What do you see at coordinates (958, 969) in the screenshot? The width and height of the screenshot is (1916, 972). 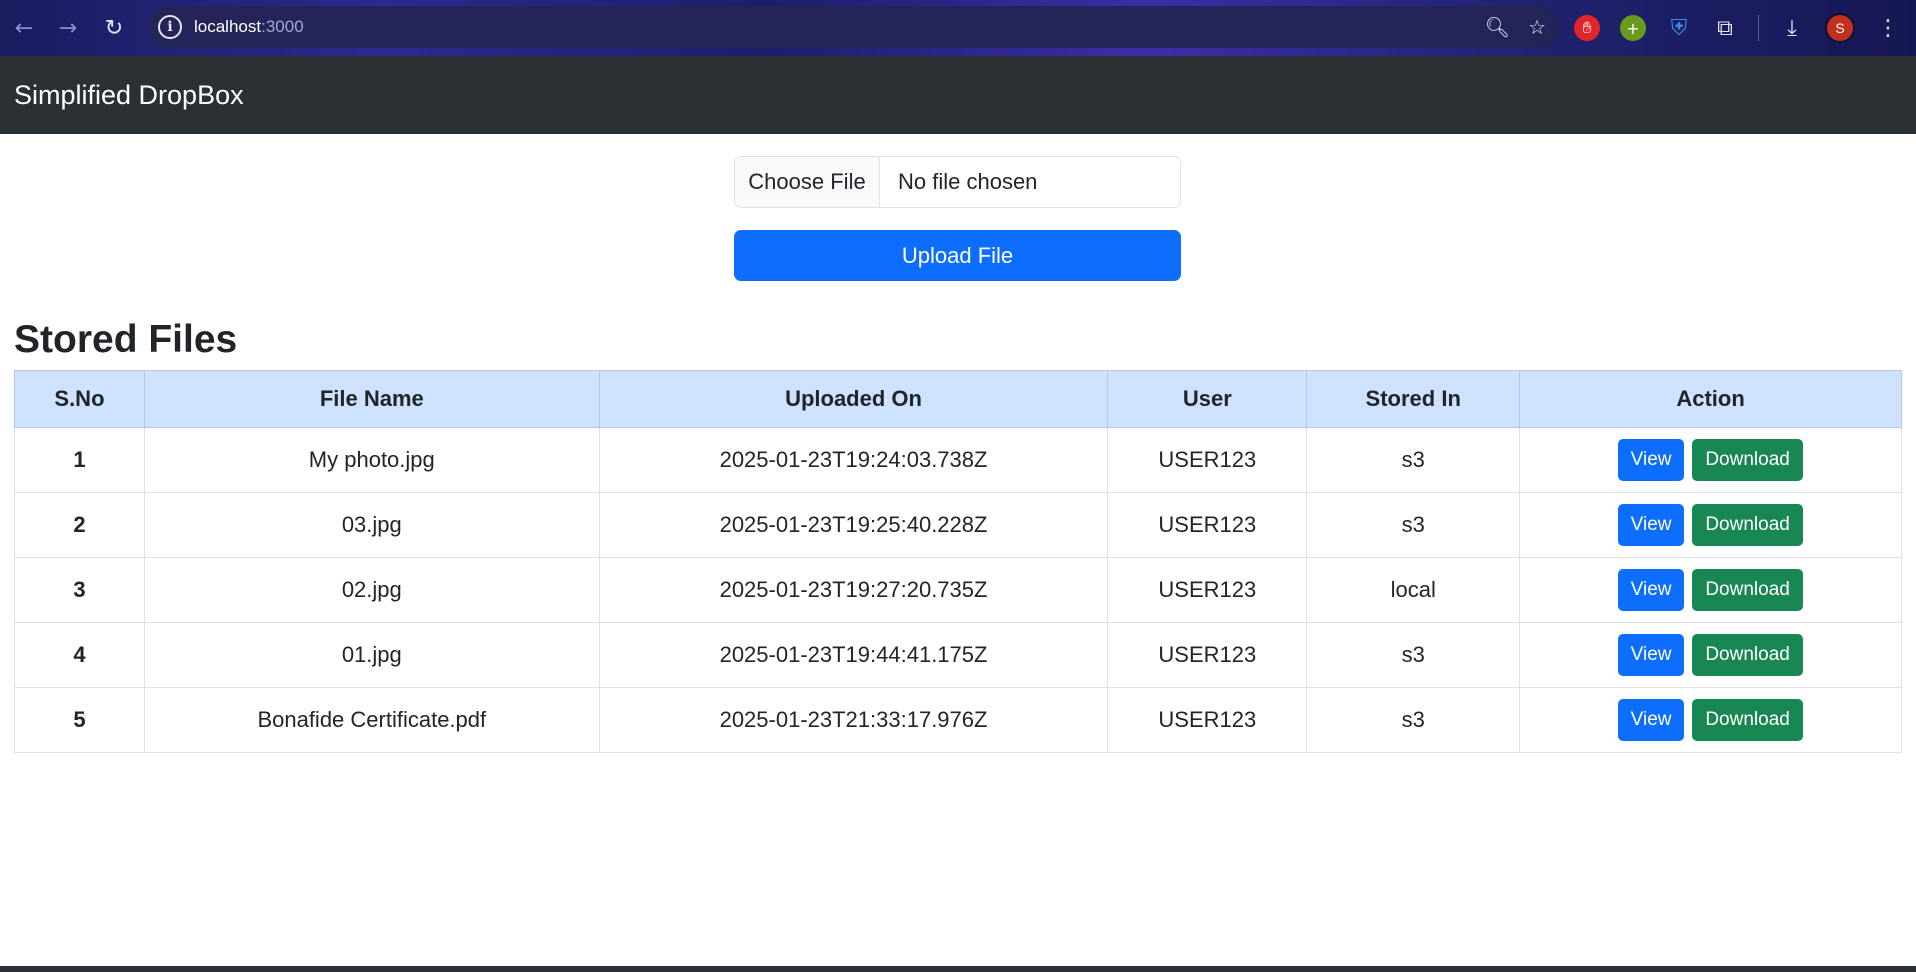 I see `bottom-strip` at bounding box center [958, 969].